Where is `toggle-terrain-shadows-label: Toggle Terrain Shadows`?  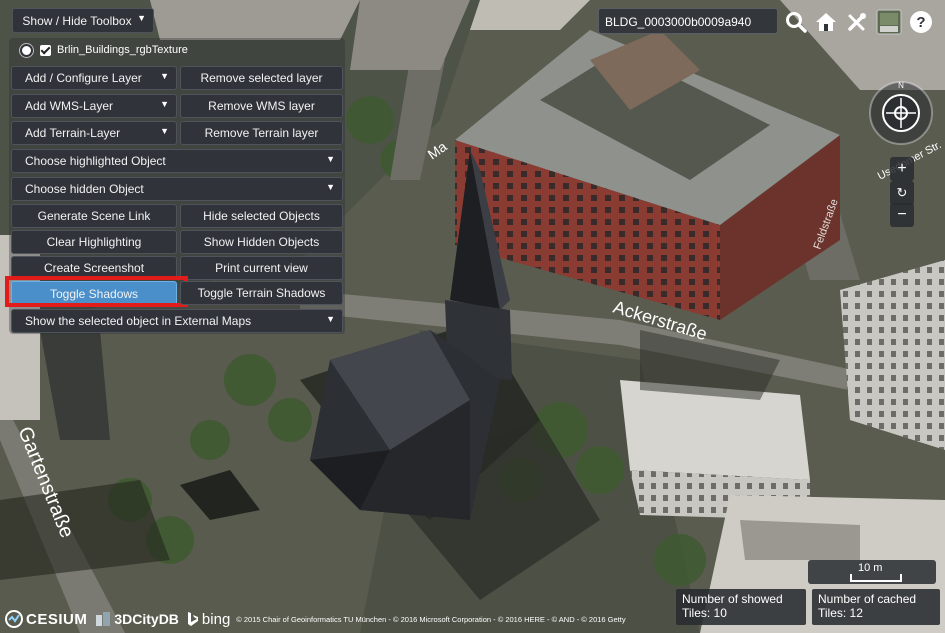
toggle-terrain-shadows-label: Toggle Terrain Shadows is located at coordinates (261, 293).